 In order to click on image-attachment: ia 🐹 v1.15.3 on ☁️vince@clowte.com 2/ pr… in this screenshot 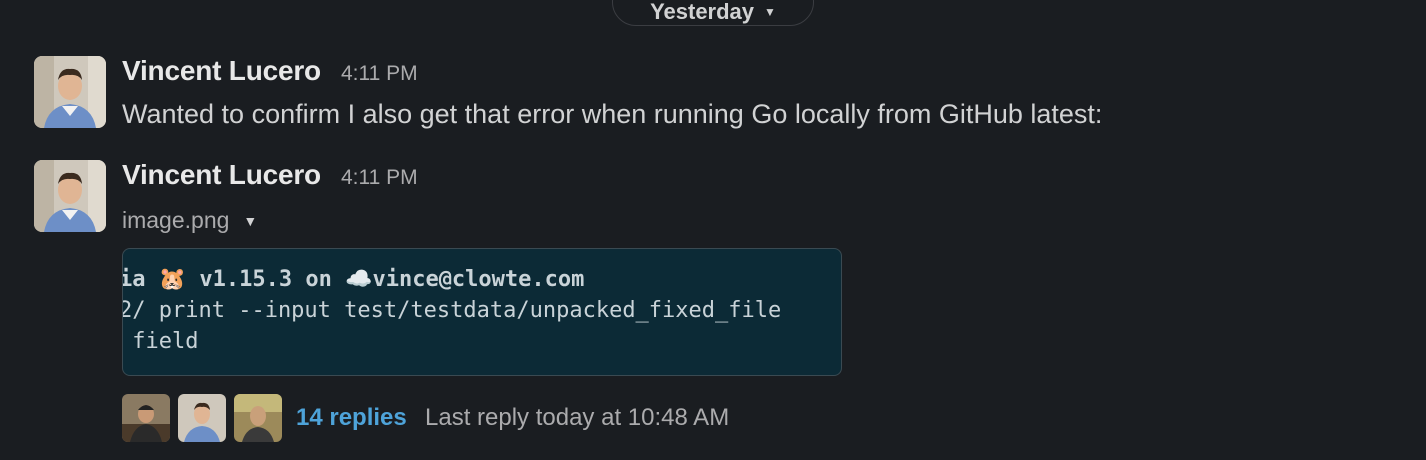, I will do `click(482, 312)`.